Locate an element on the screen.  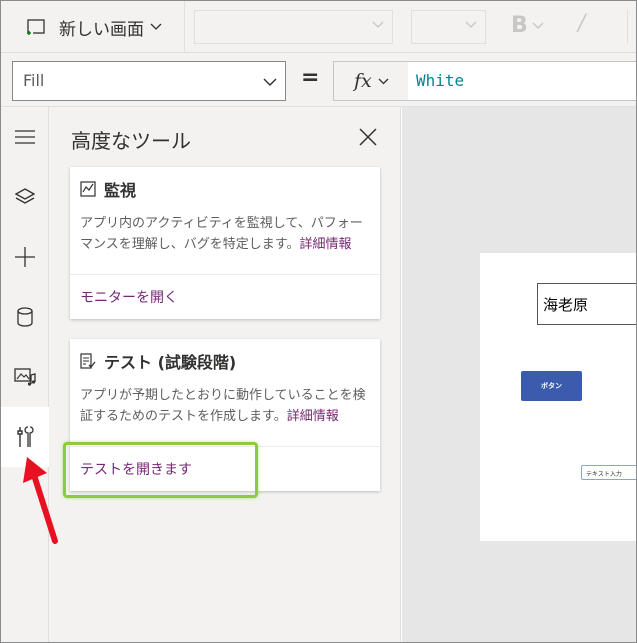
rail-item-tree-view is located at coordinates (25, 197).